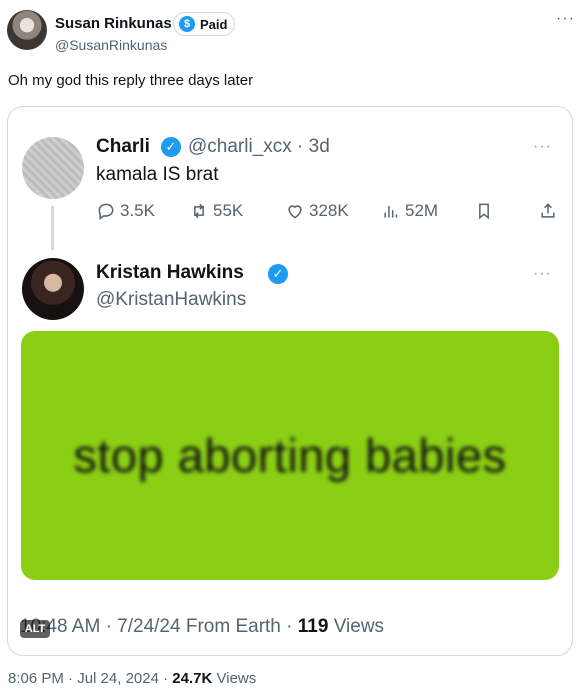 Image resolution: width=579 pixels, height=700 pixels. I want to click on dollar-icon: $, so click(187, 24).